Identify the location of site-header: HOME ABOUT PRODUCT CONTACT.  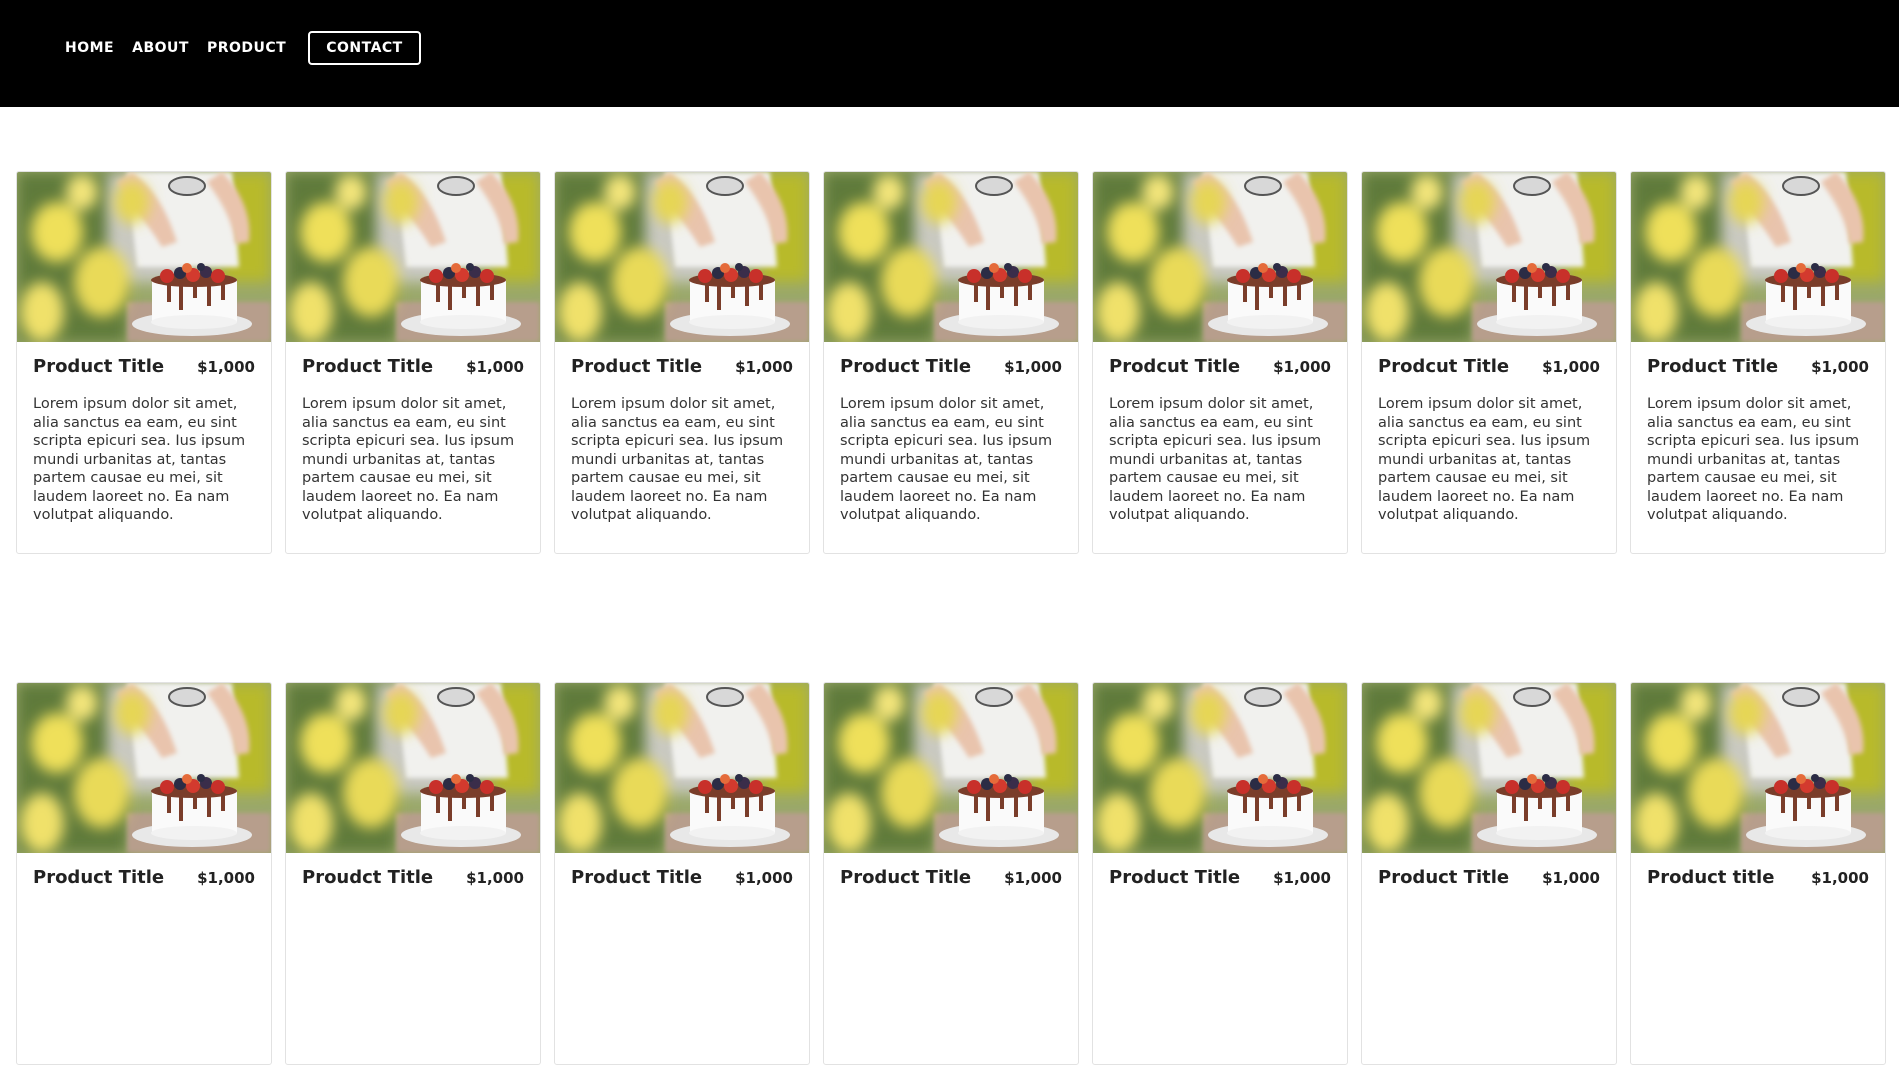
(949, 53).